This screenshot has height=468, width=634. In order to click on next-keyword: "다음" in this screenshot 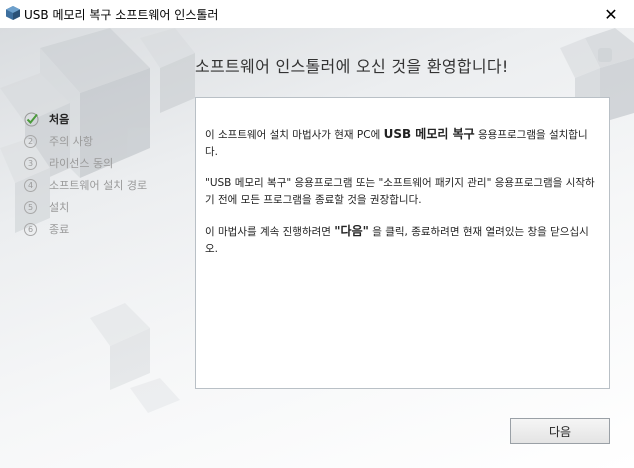, I will do `click(351, 231)`.